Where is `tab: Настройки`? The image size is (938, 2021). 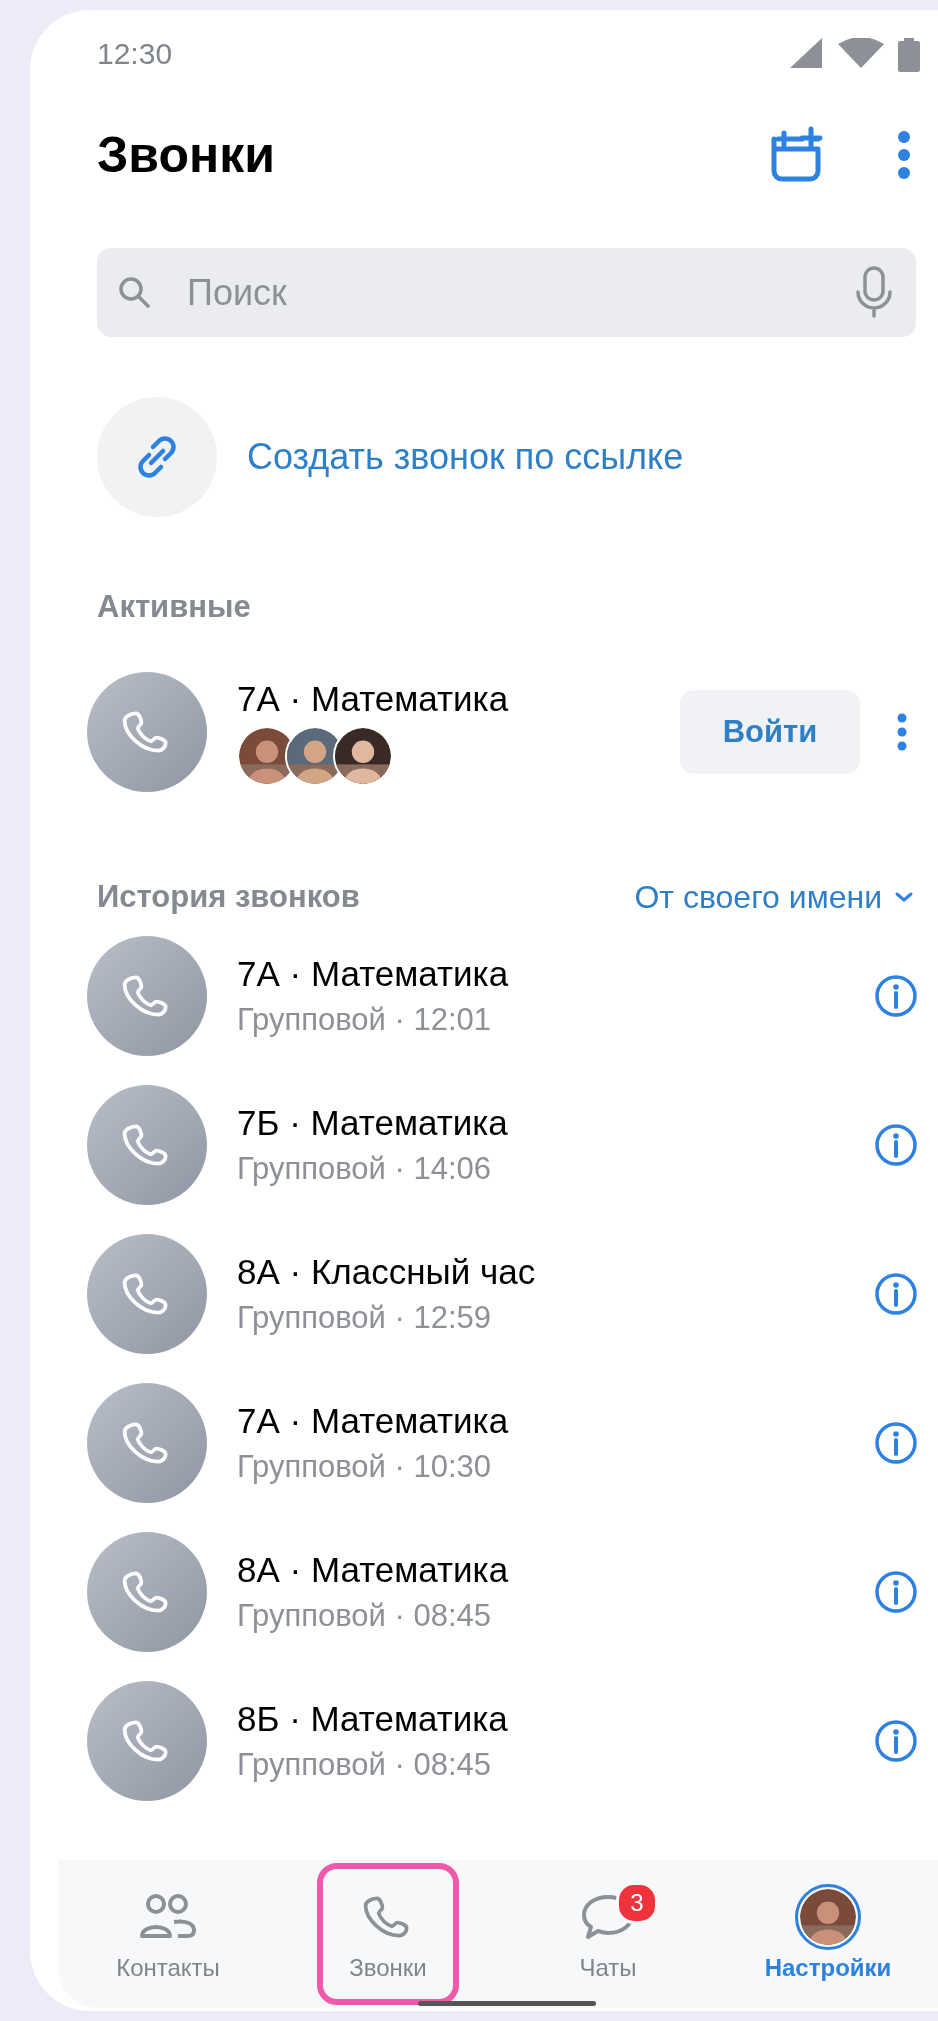
tab: Настройки is located at coordinates (828, 1934).